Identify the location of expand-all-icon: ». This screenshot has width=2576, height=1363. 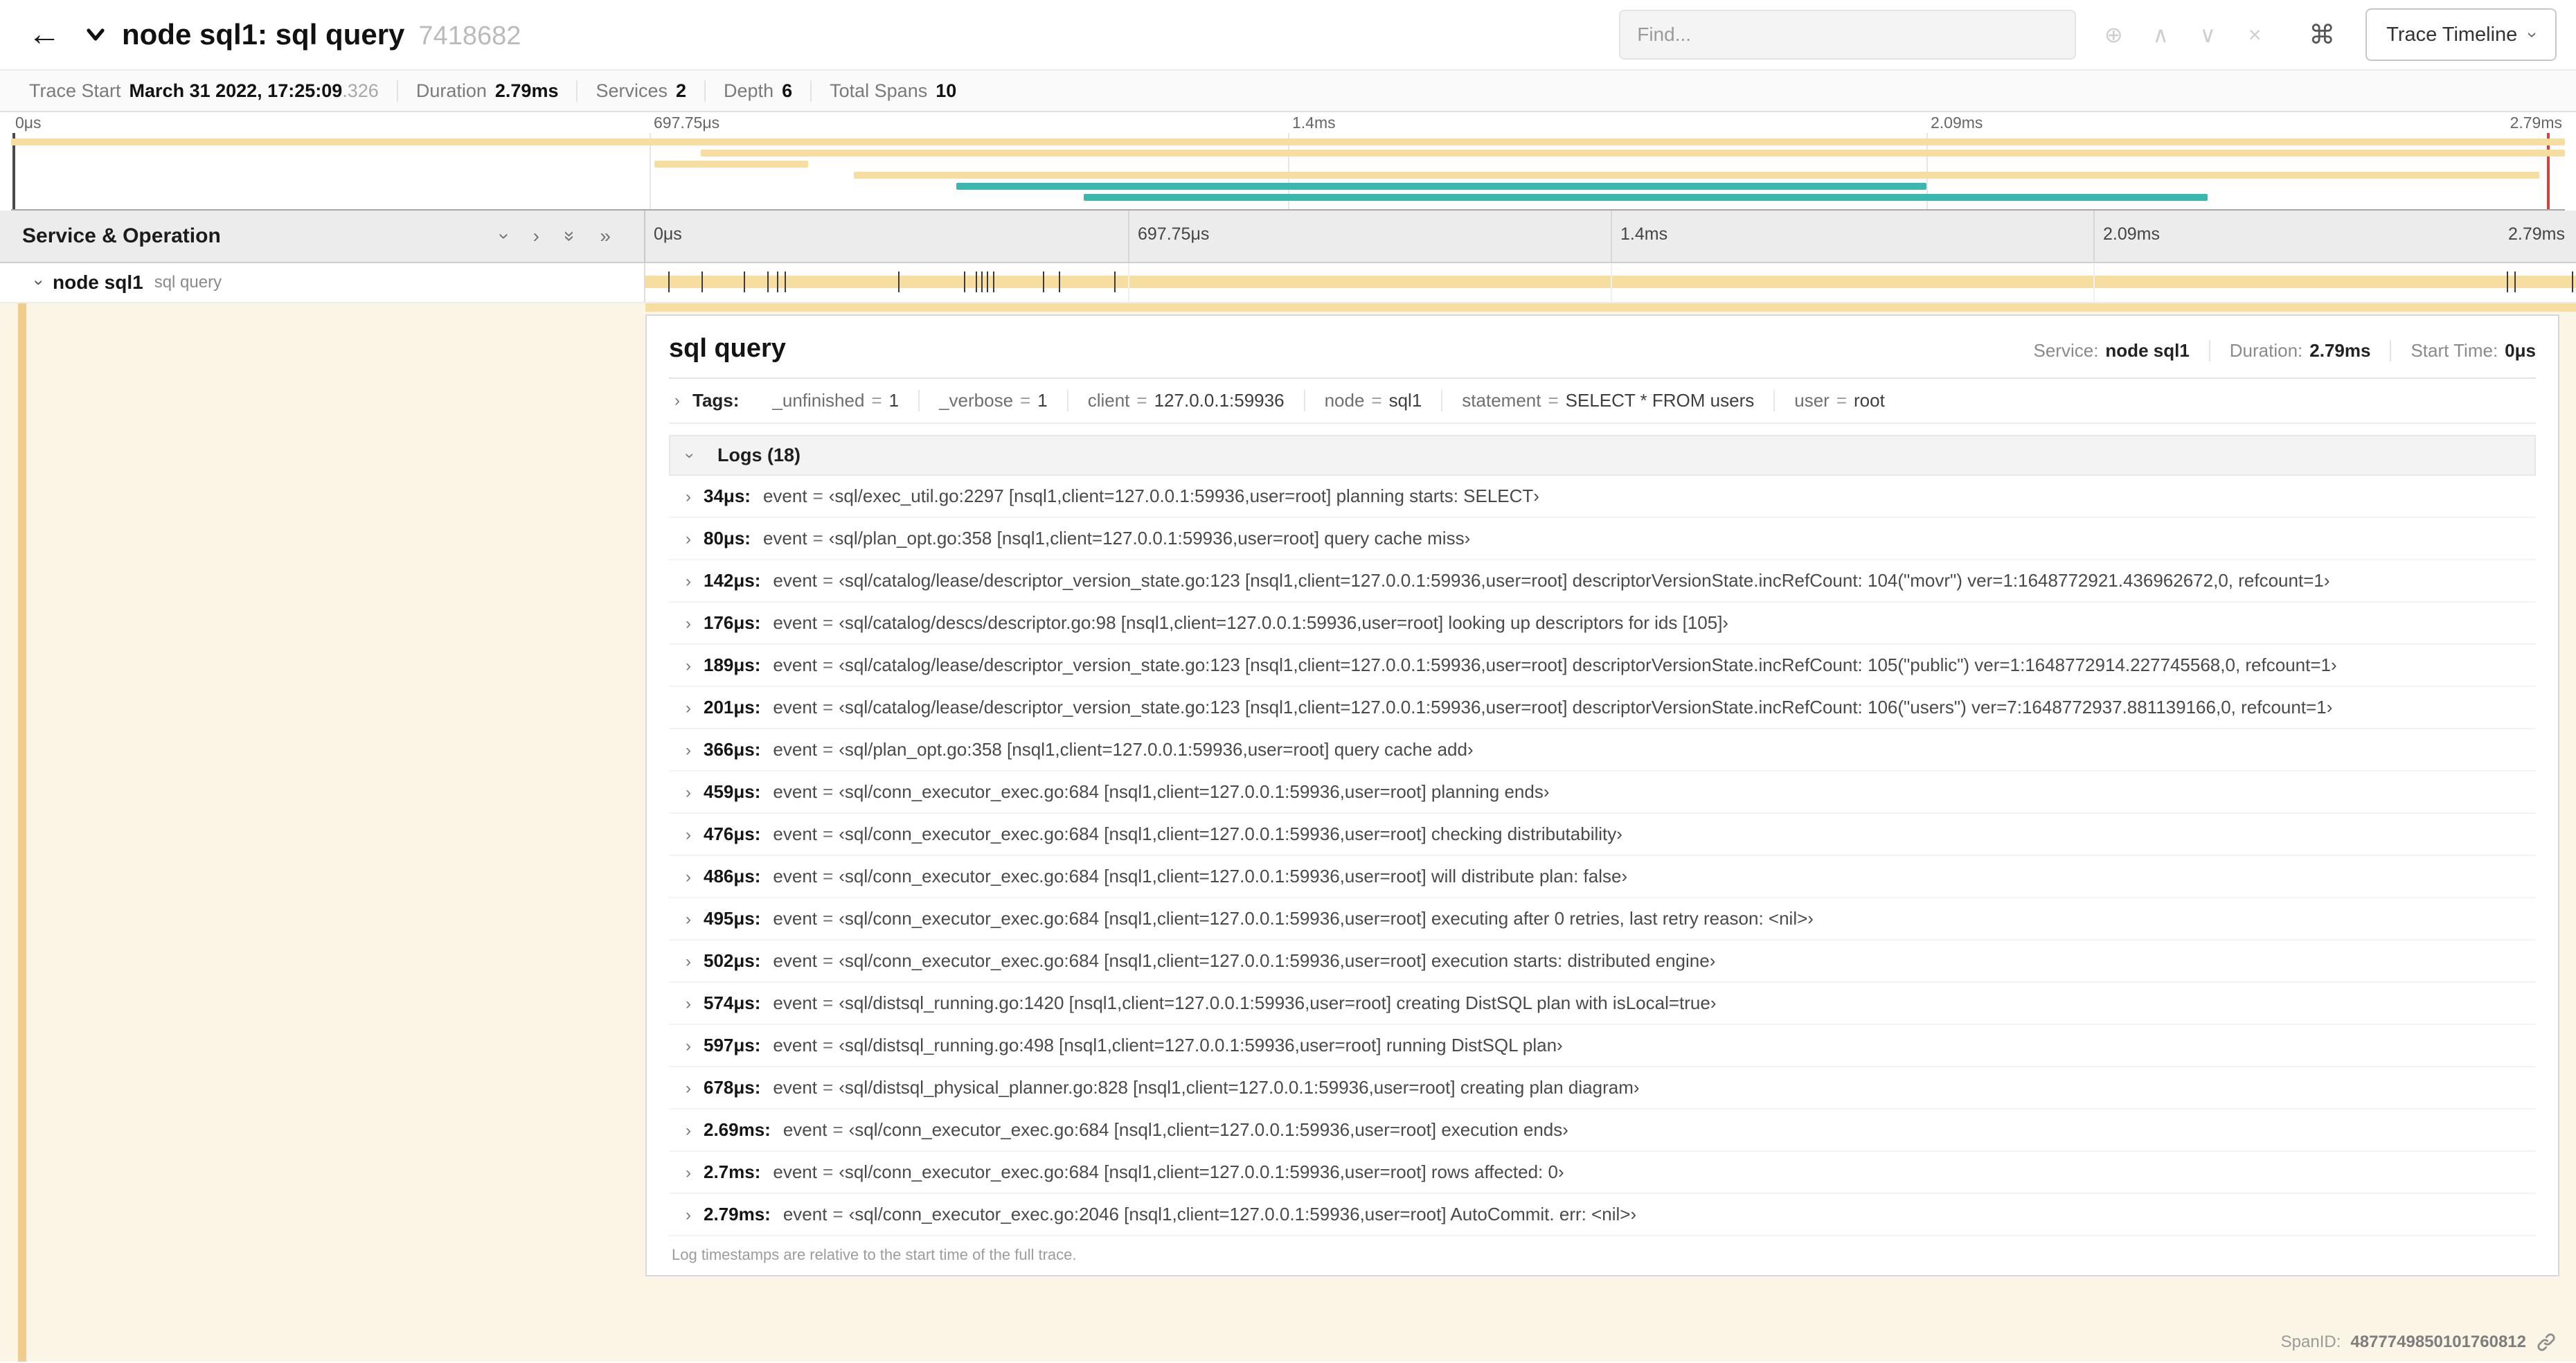
(605, 236).